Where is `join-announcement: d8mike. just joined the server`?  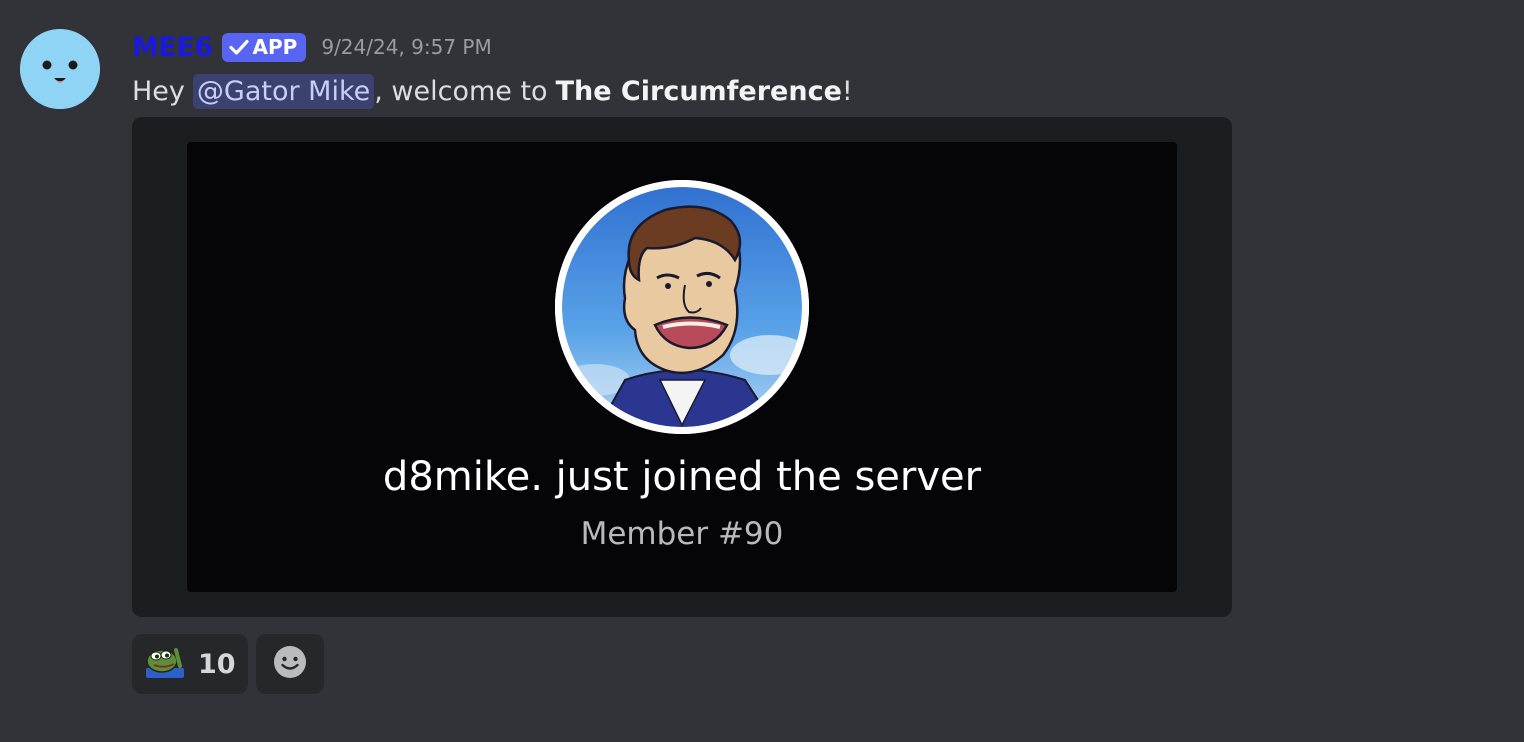 join-announcement: d8mike. just joined the server is located at coordinates (682, 477).